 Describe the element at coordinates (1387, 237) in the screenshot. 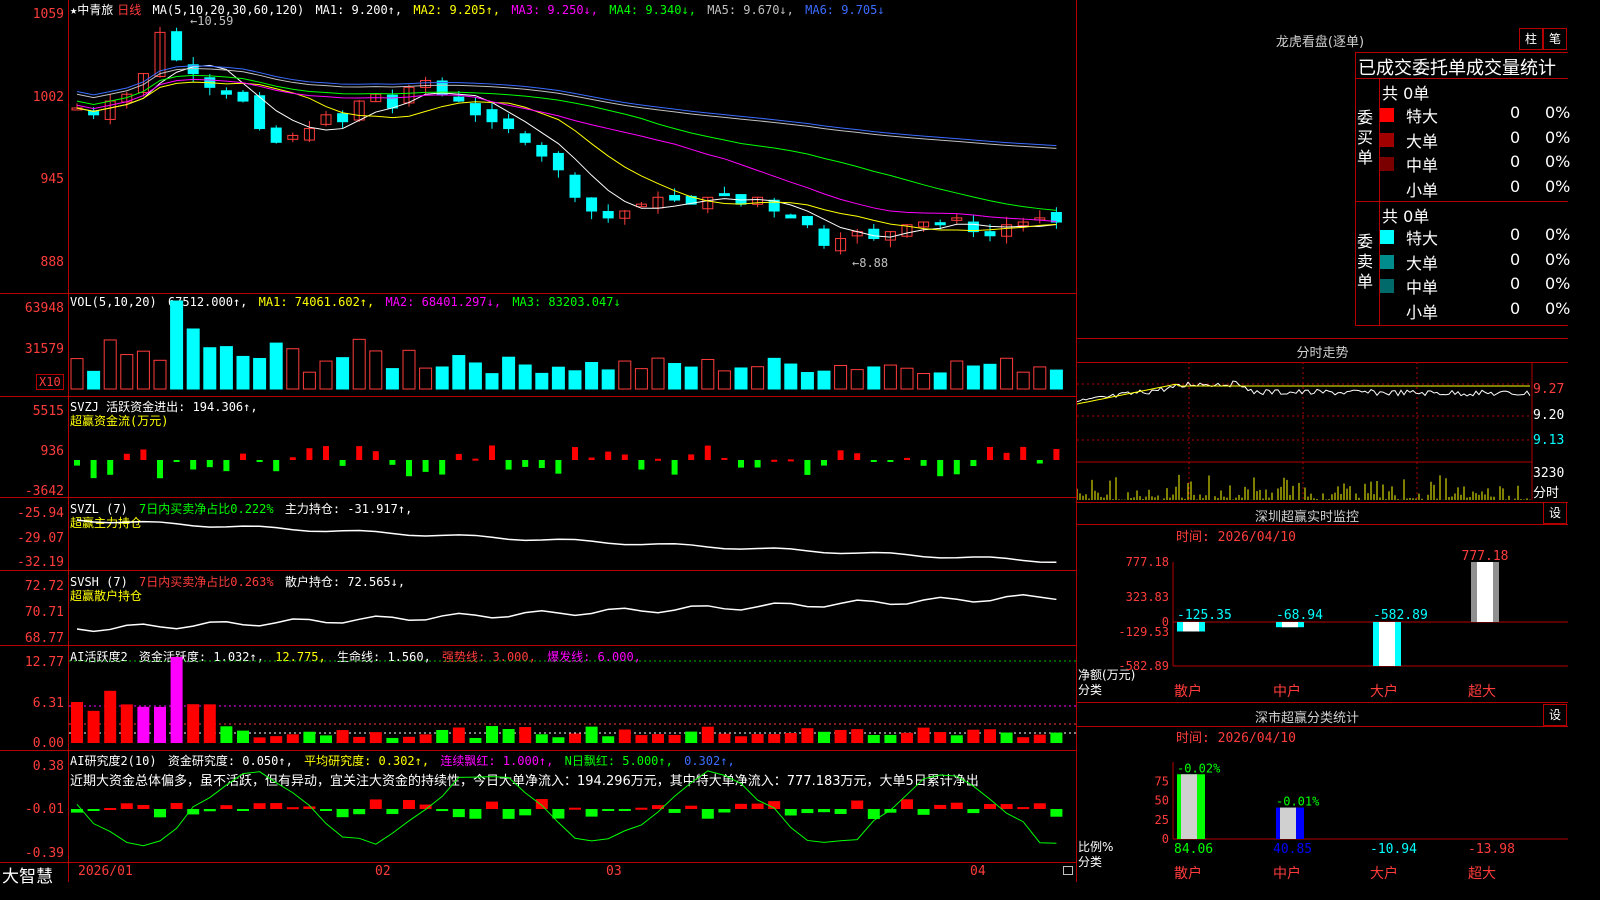

I see `color-swatch` at that location.